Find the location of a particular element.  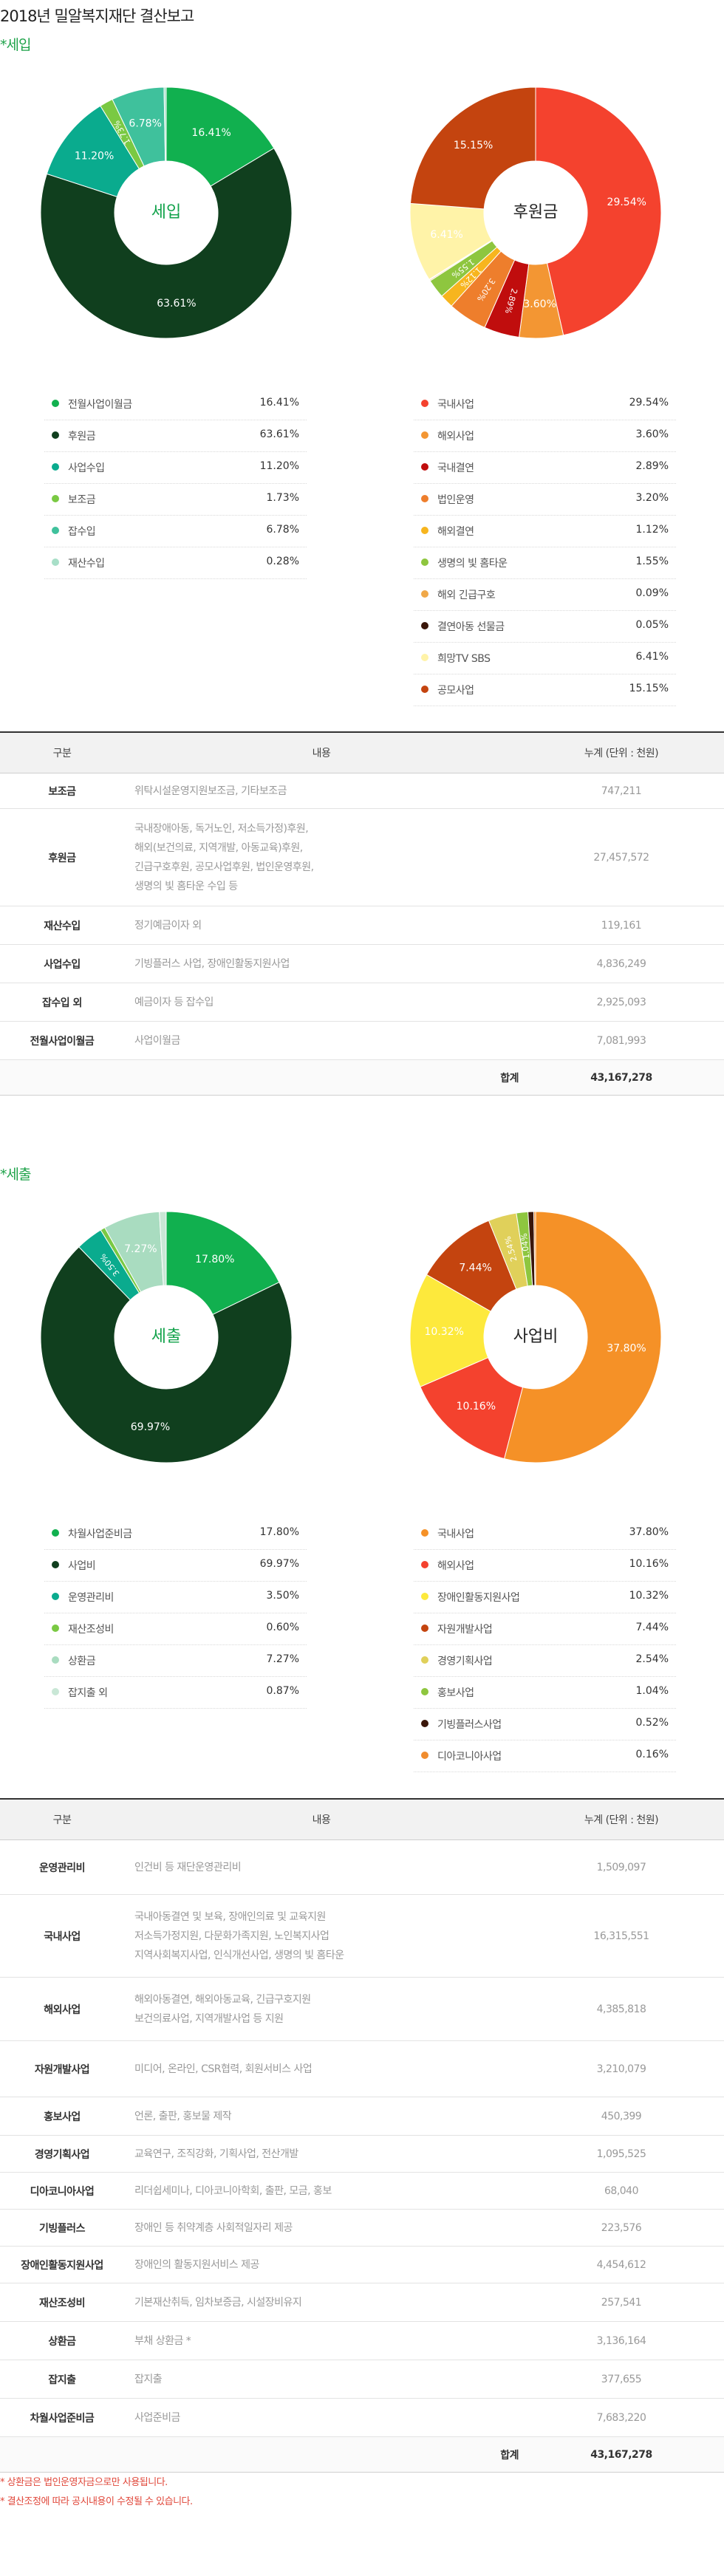

expense-donut-chart: 17.80% 69.97% 3.50% 7.27% 세출 is located at coordinates (166, 1337).